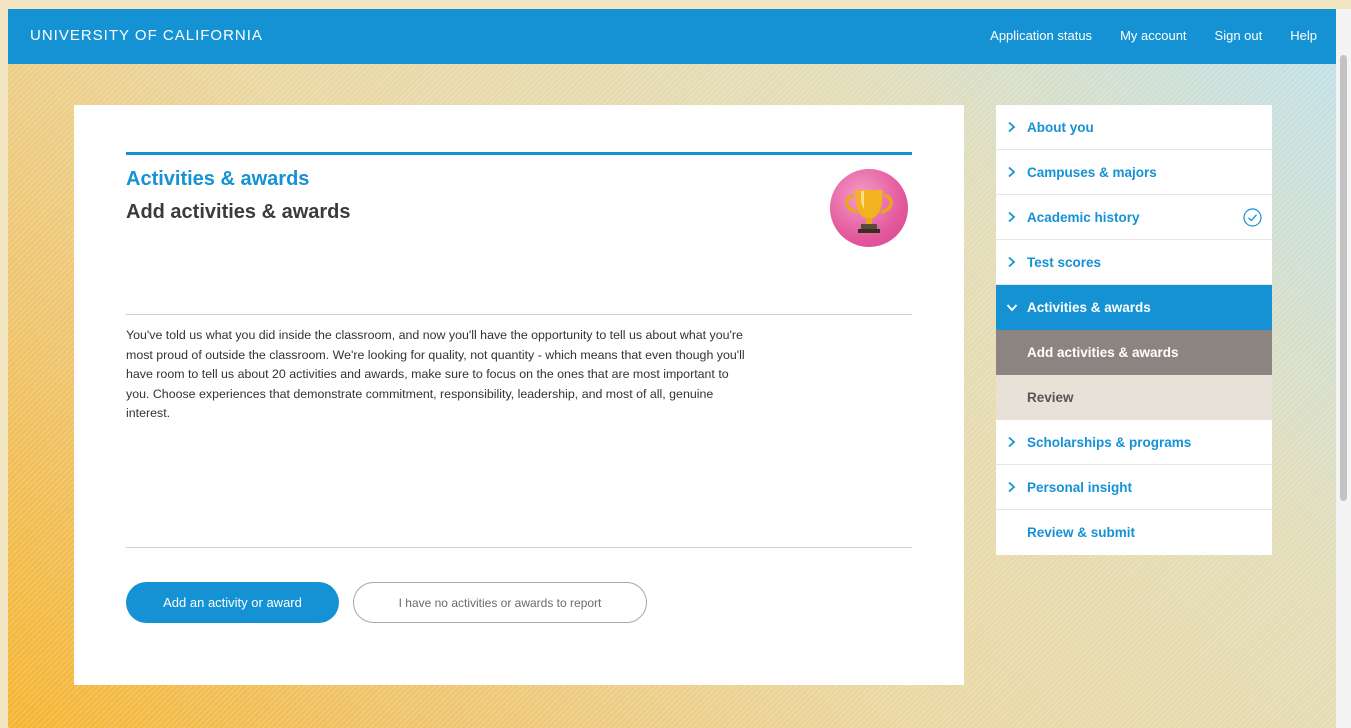 The width and height of the screenshot is (1351, 728). Describe the element at coordinates (146, 35) in the screenshot. I see `brand-logo-text: UNIVERSITY OF CALIFORNIA` at that location.